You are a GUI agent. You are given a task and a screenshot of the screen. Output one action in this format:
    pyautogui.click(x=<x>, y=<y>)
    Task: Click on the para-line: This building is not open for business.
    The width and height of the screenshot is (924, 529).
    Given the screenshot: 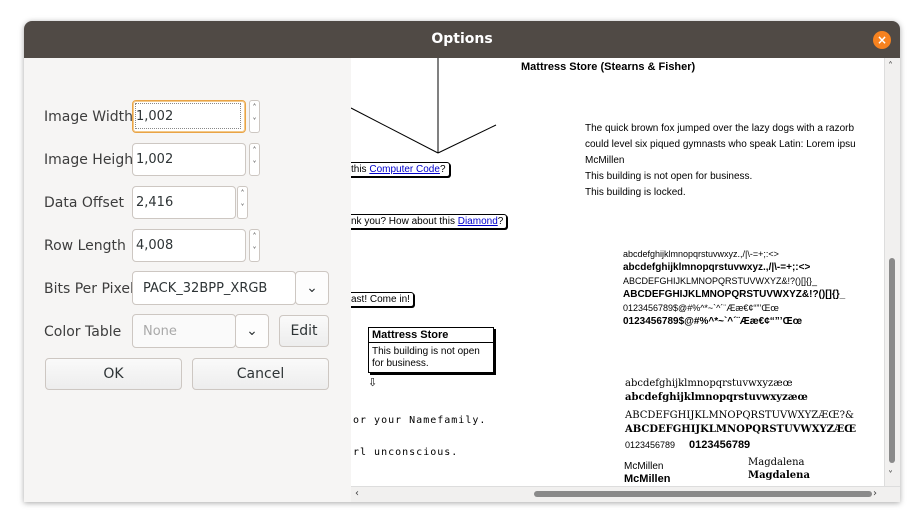 What is the action you would take?
    pyautogui.click(x=669, y=176)
    